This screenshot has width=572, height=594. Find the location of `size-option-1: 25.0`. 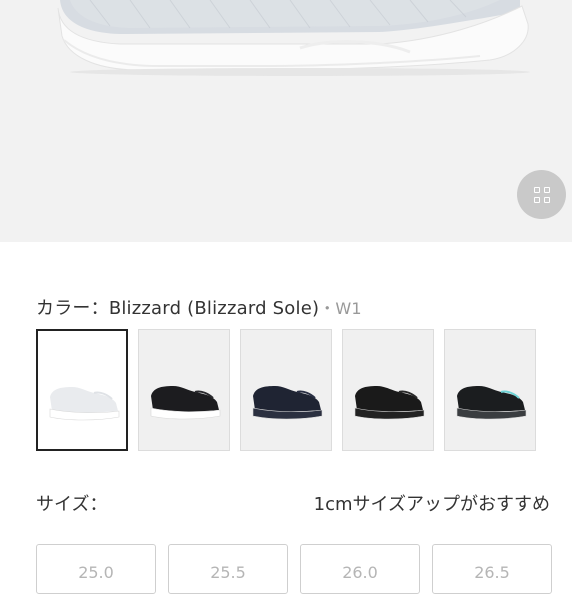

size-option-1: 25.0 is located at coordinates (96, 569).